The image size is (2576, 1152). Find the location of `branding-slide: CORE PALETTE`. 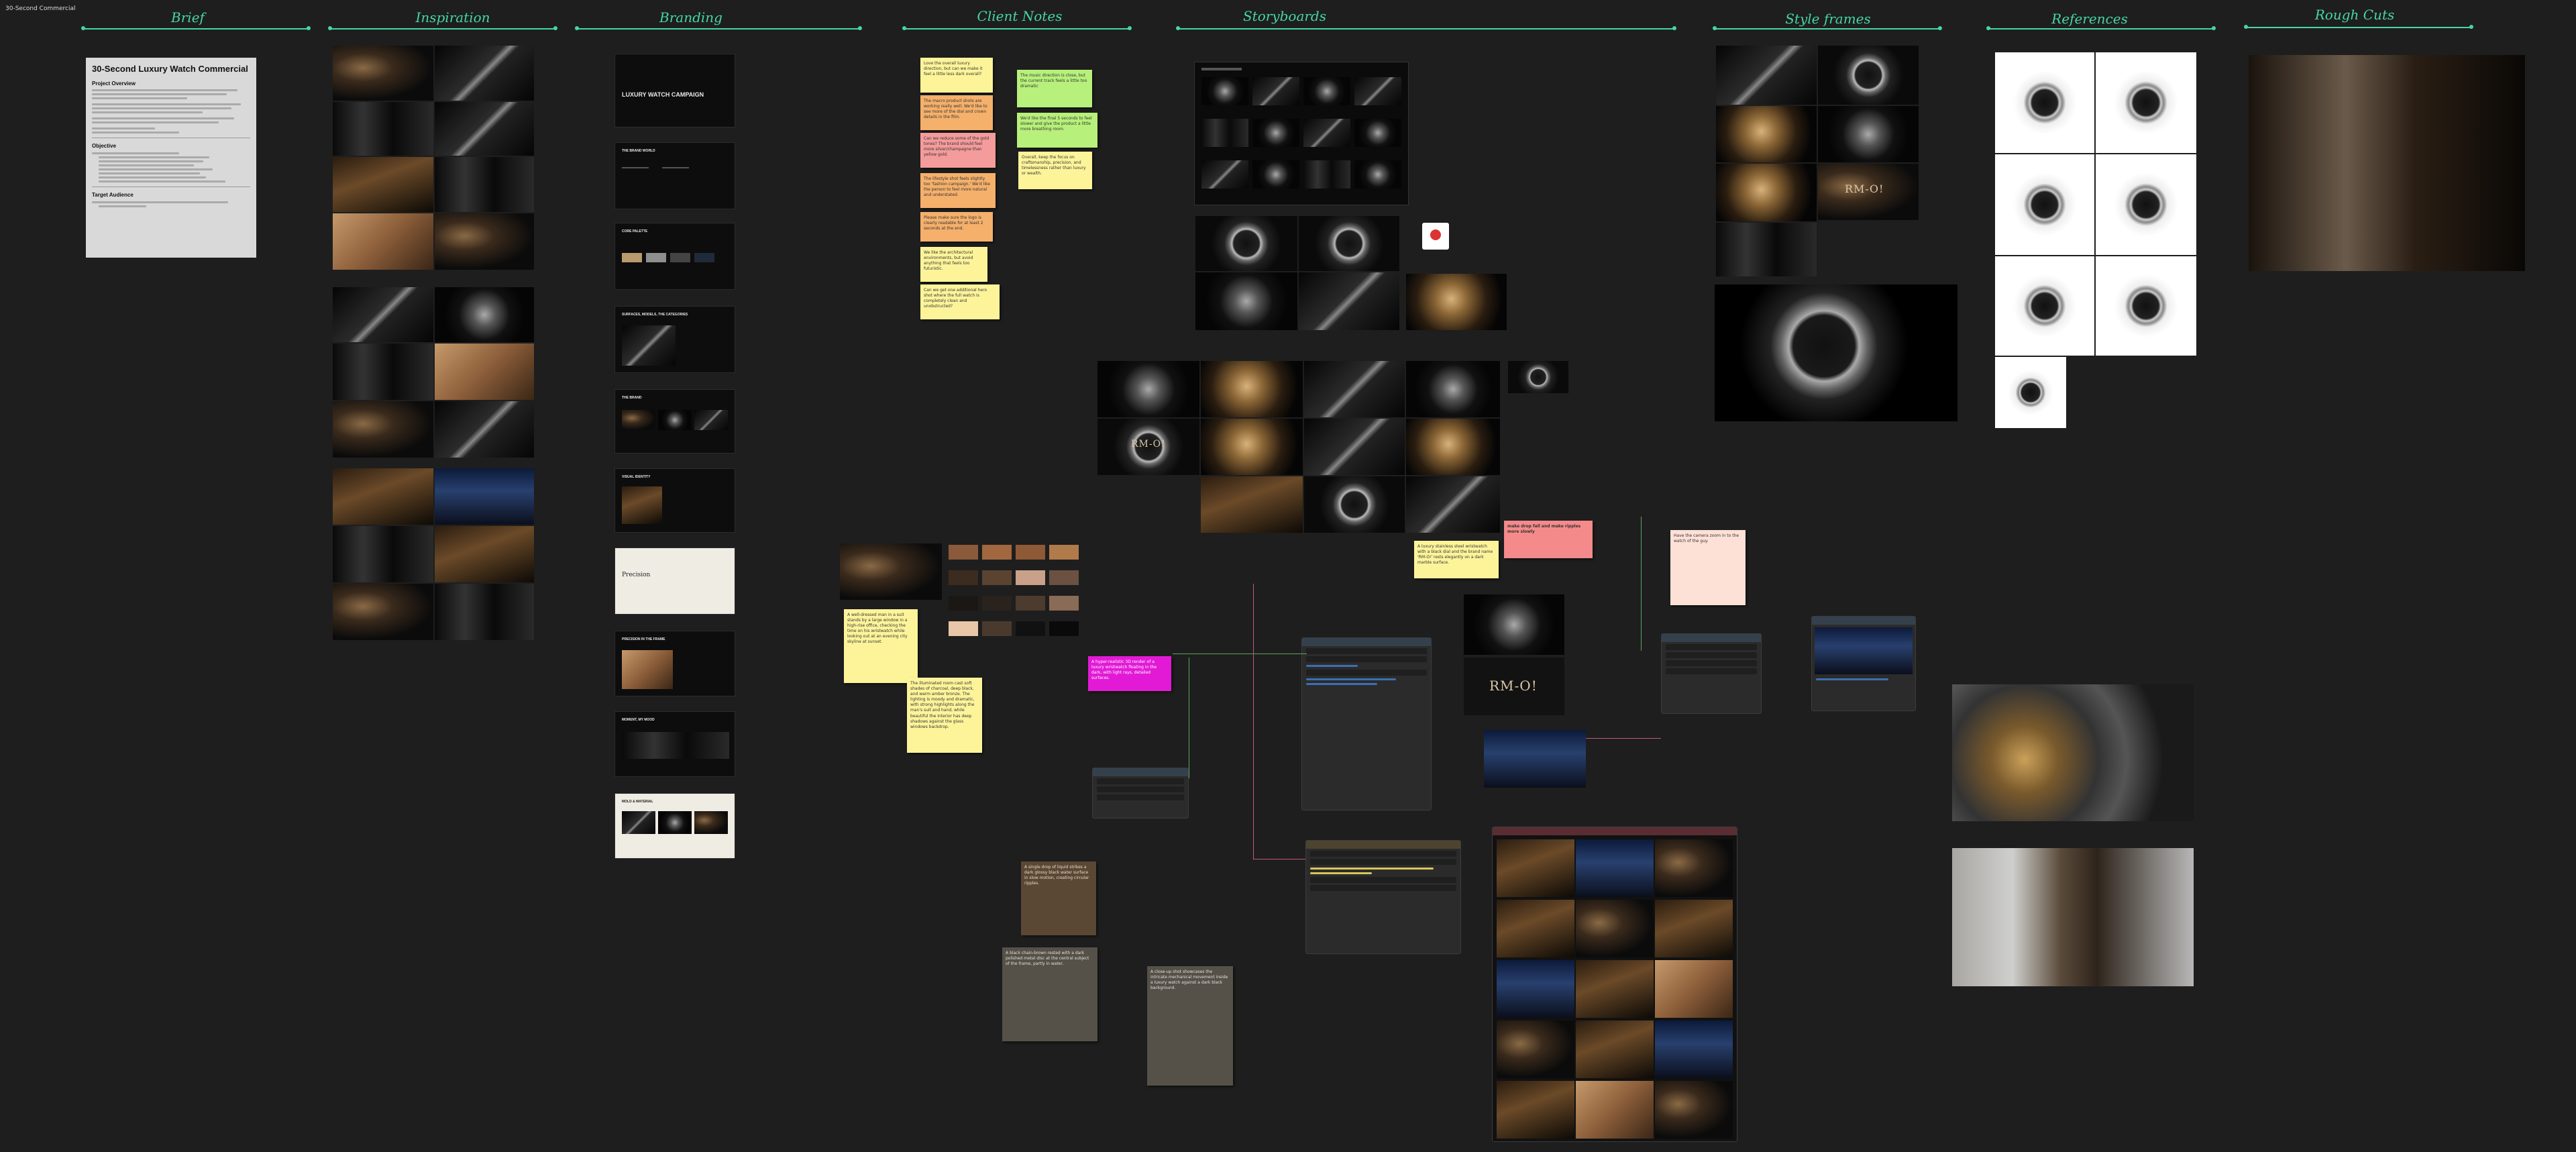

branding-slide: CORE PALETTE is located at coordinates (674, 256).